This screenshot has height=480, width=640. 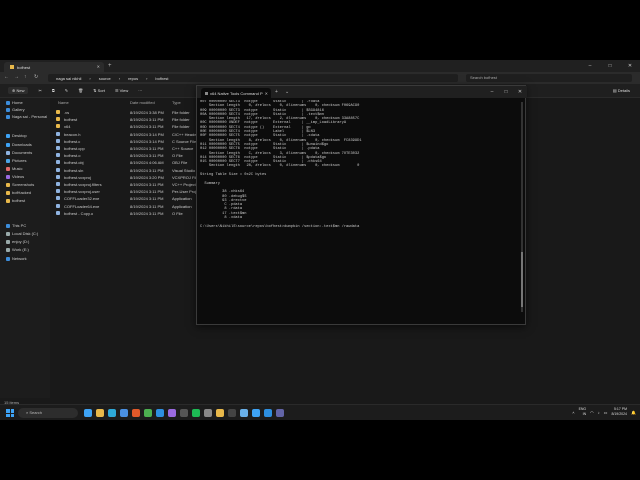 What do you see at coordinates (18, 90) in the screenshot?
I see `new-button: ⊕ New` at bounding box center [18, 90].